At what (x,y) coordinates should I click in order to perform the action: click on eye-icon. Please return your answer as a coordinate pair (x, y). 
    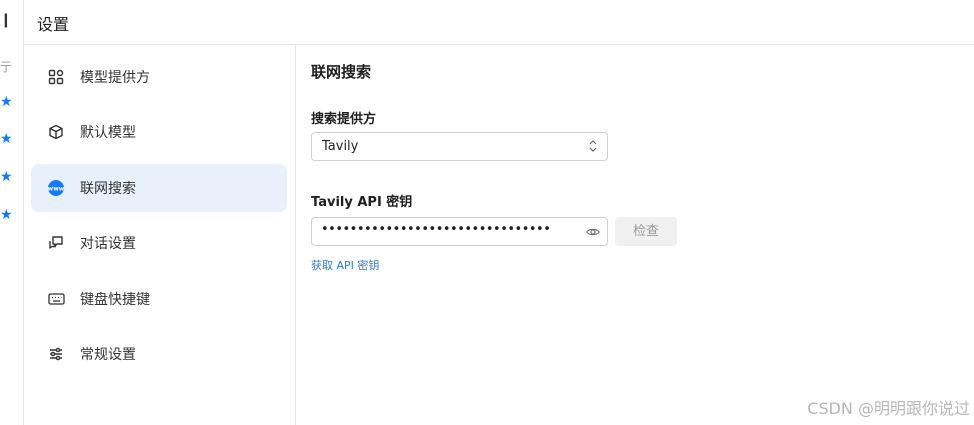
    Looking at the image, I should click on (593, 232).